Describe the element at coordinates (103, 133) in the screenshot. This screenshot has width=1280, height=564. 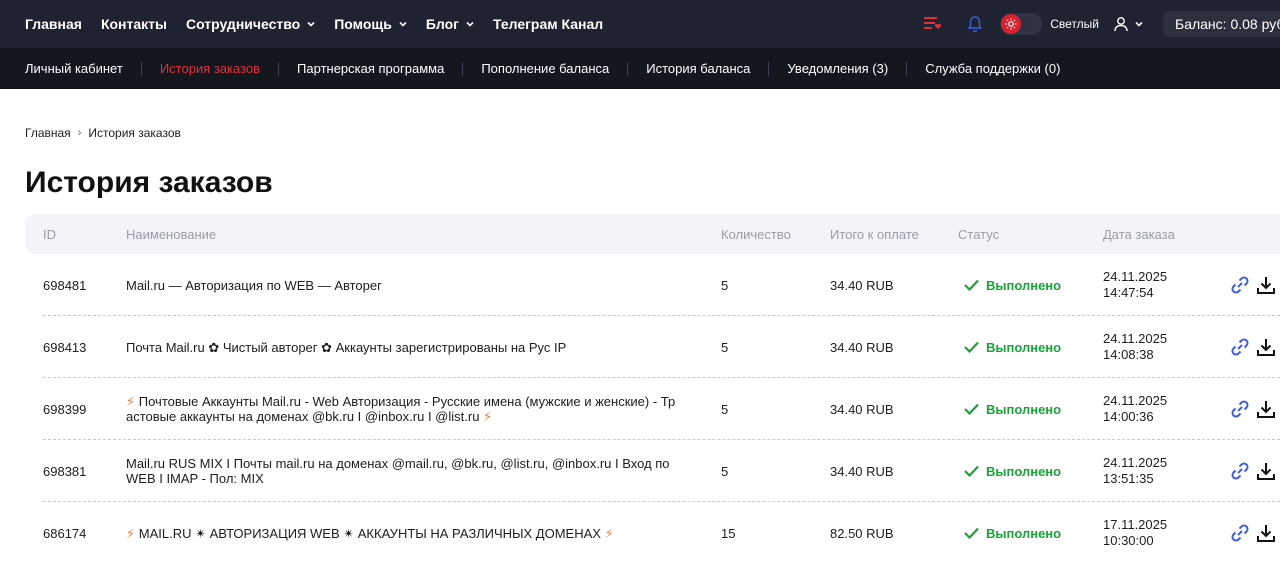
I see `breadcrumb: Главная › История заказов` at that location.